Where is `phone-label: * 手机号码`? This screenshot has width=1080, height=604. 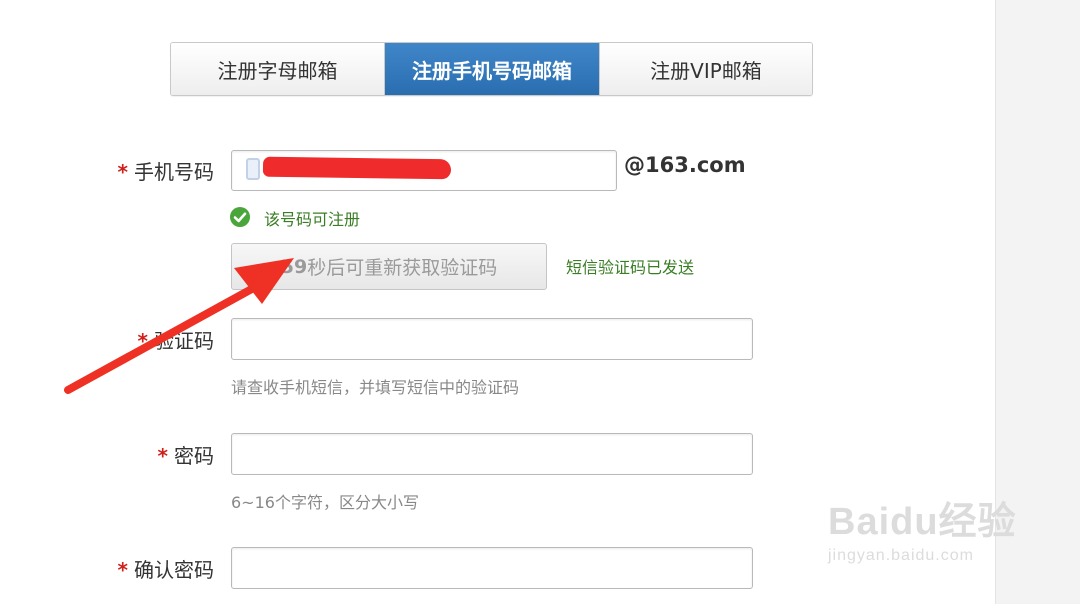 phone-label: * 手机号码 is located at coordinates (165, 172).